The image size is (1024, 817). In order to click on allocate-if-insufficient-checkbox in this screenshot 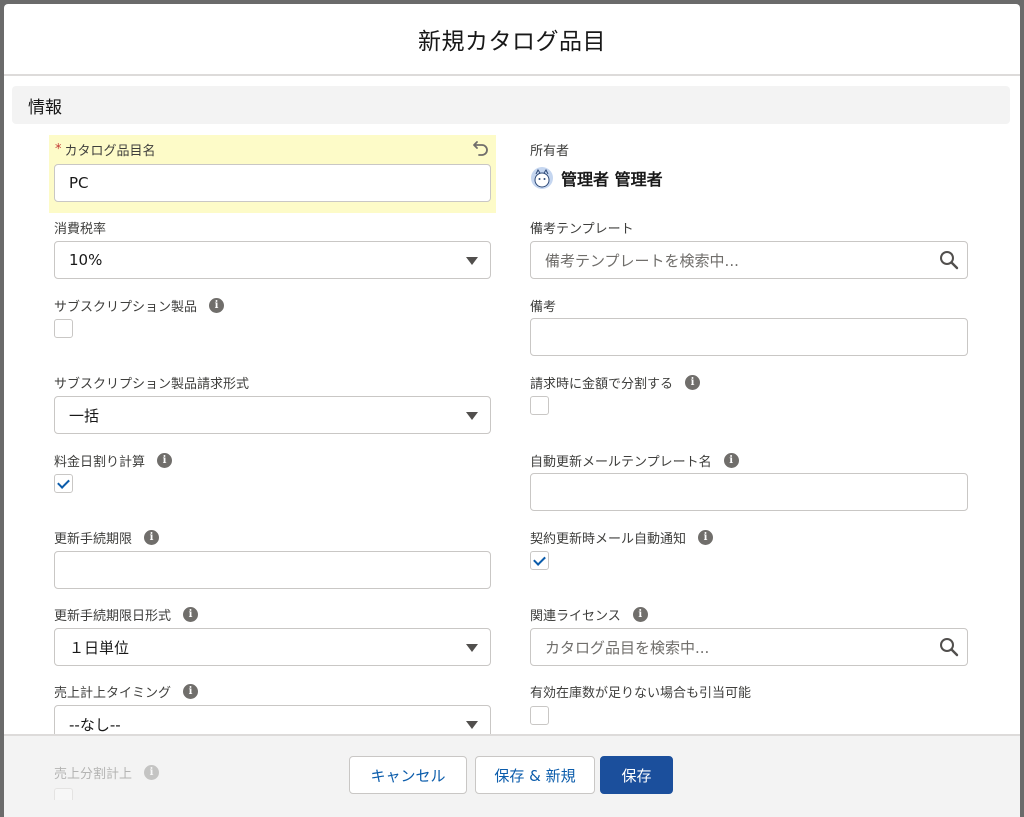, I will do `click(539, 715)`.